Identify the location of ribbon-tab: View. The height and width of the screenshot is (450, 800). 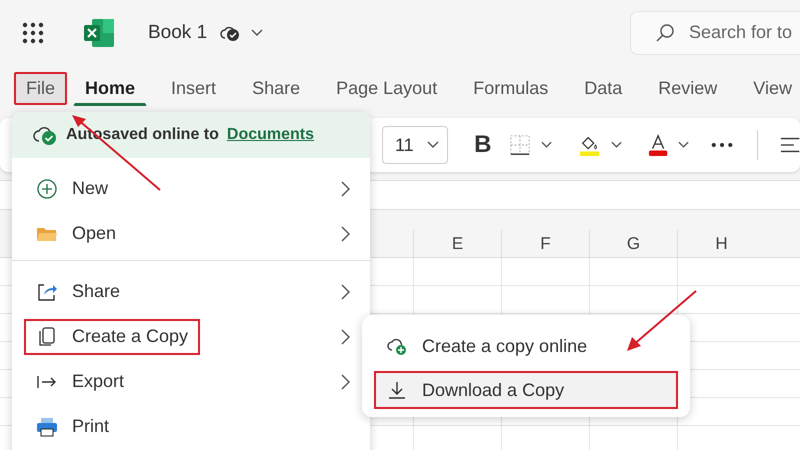
(770, 88).